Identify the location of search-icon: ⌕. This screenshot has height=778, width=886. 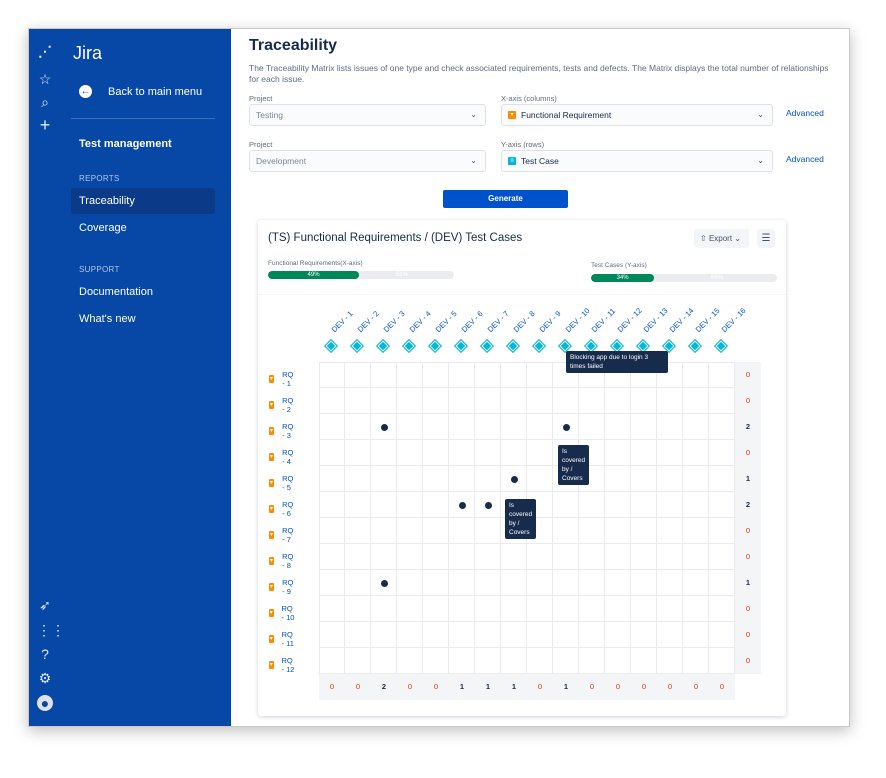
(45, 102).